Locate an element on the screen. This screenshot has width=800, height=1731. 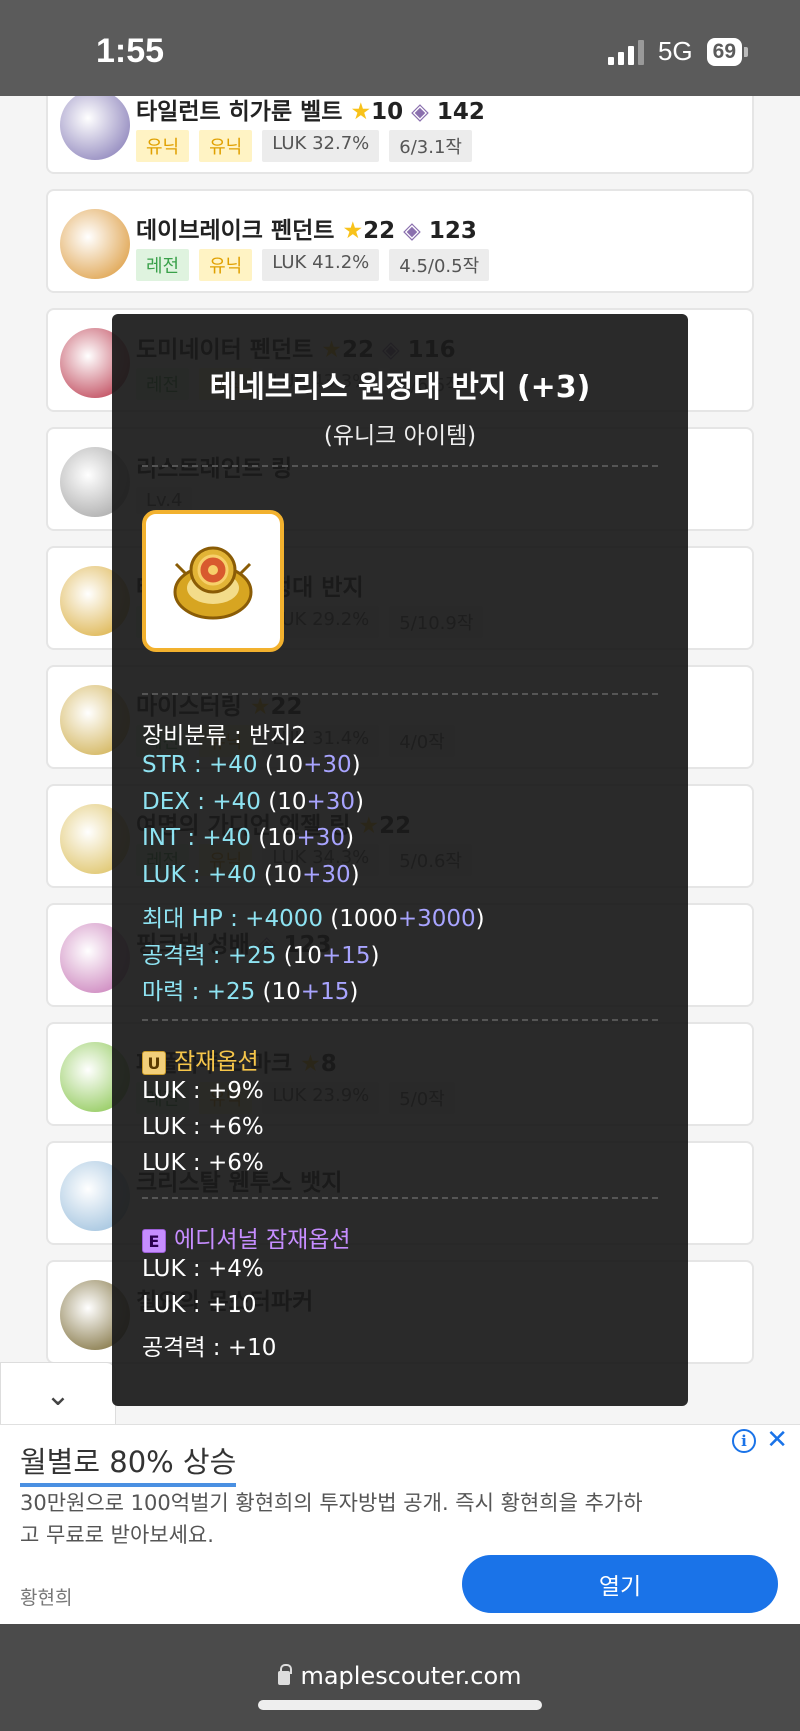
item-name-text: 타일런트 히가룬 벨트 is located at coordinates (239, 112).